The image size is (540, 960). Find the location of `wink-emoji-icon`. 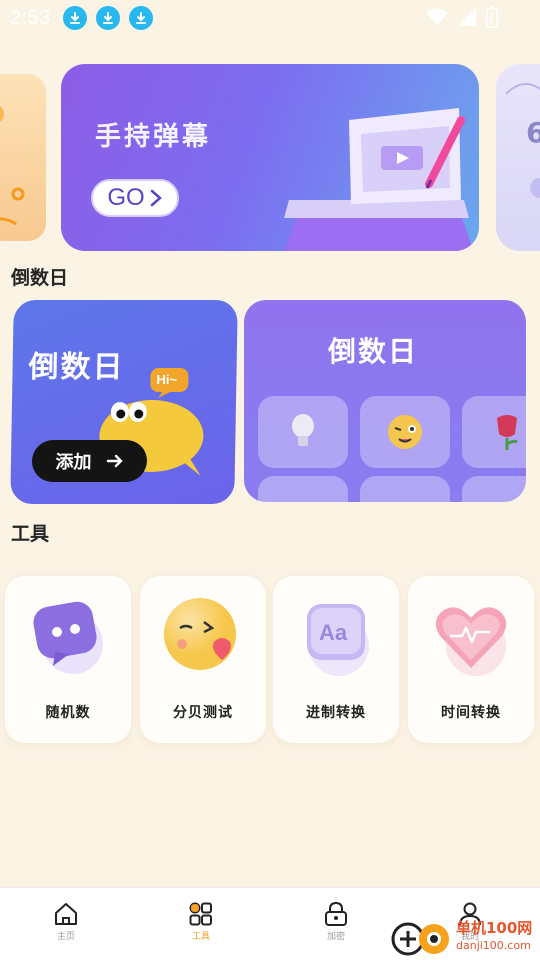

wink-emoji-icon is located at coordinates (405, 432).